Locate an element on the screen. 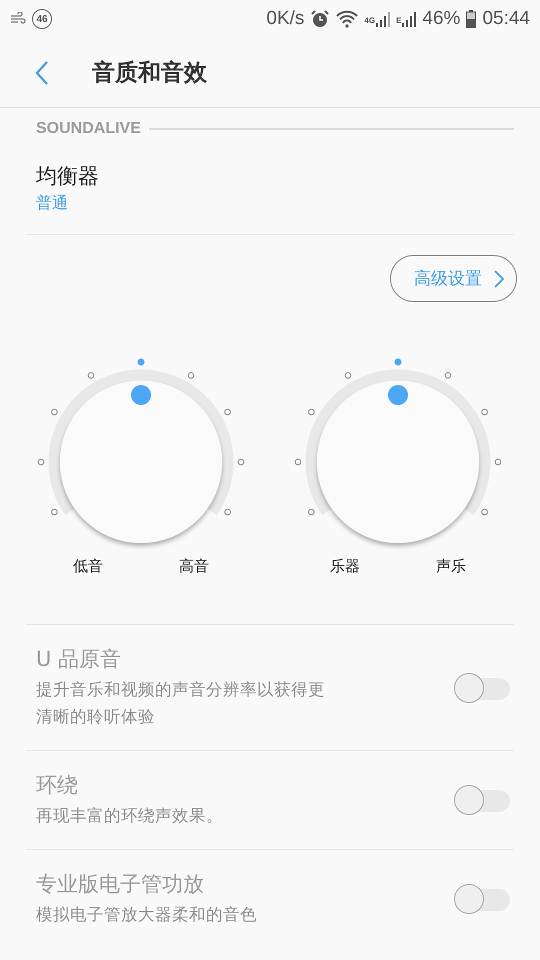  wind-icon is located at coordinates (18, 19).